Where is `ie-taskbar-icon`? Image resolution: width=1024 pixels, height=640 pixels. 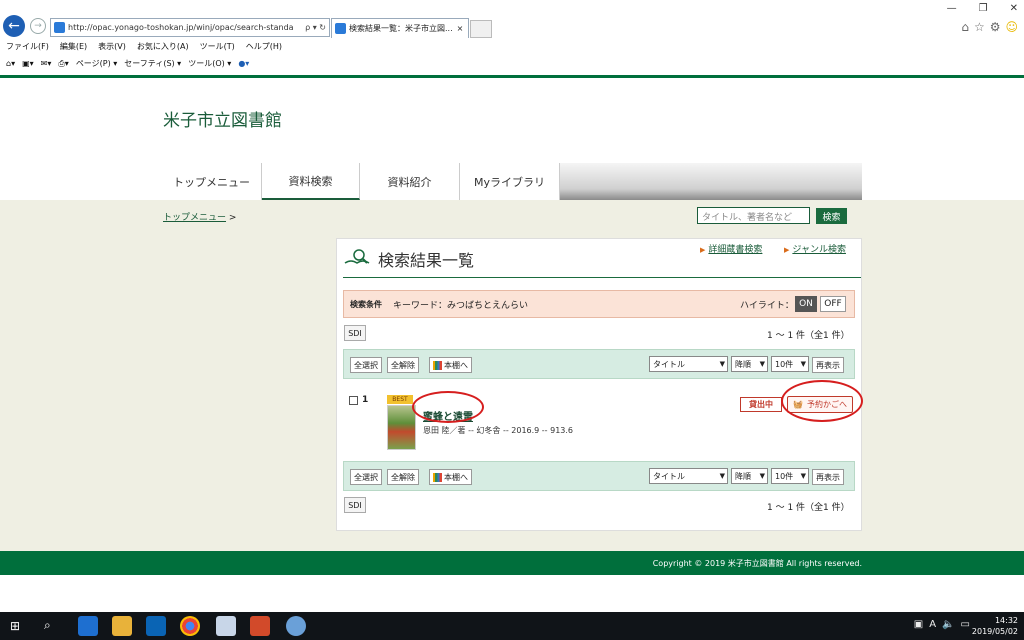
ie-taskbar-icon is located at coordinates (88, 626).